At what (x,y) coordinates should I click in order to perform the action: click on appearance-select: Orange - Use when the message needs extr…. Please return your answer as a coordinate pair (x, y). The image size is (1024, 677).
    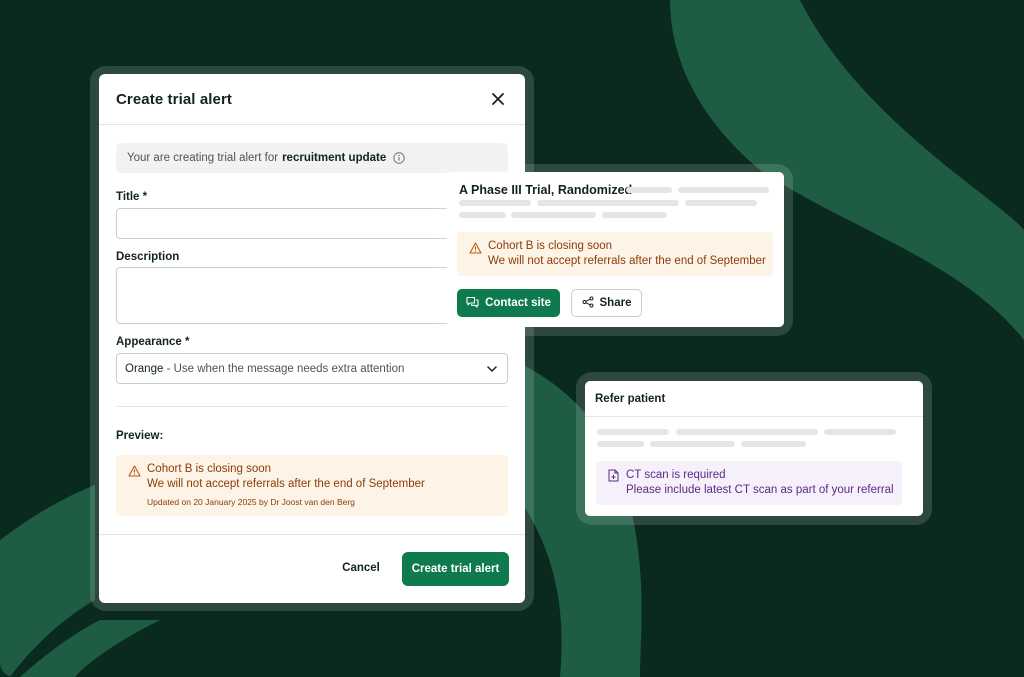
    Looking at the image, I should click on (312, 368).